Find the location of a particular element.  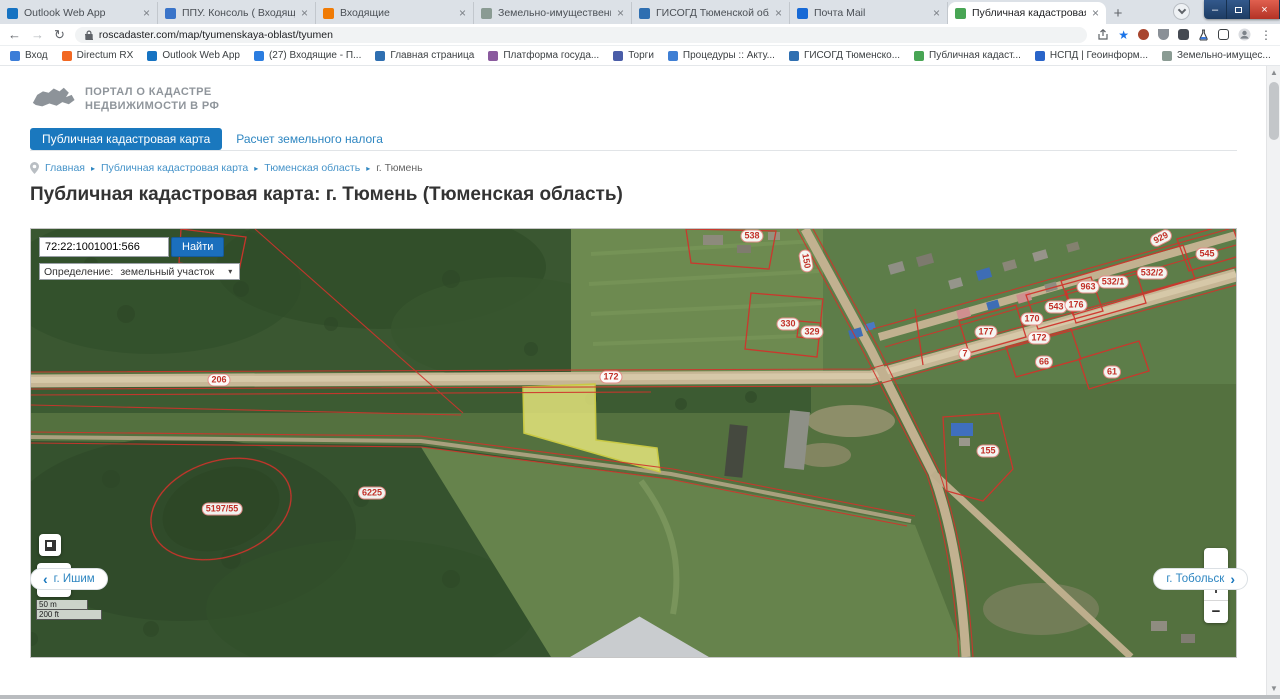

browser-tab: Земельно-имущественный ком × is located at coordinates (553, 13).